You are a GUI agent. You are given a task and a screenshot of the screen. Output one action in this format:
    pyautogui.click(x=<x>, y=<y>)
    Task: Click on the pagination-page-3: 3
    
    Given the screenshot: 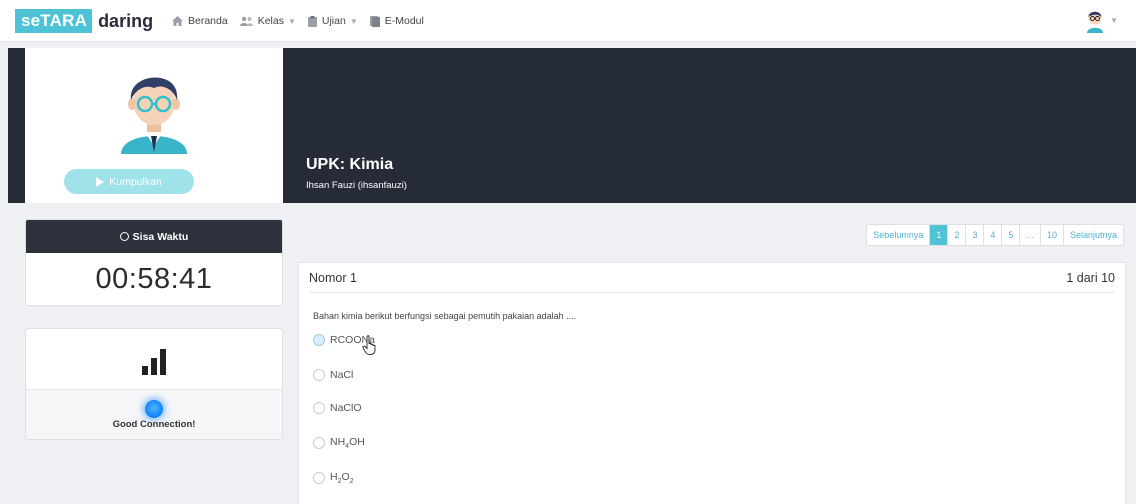 What is the action you would take?
    pyautogui.click(x=974, y=235)
    